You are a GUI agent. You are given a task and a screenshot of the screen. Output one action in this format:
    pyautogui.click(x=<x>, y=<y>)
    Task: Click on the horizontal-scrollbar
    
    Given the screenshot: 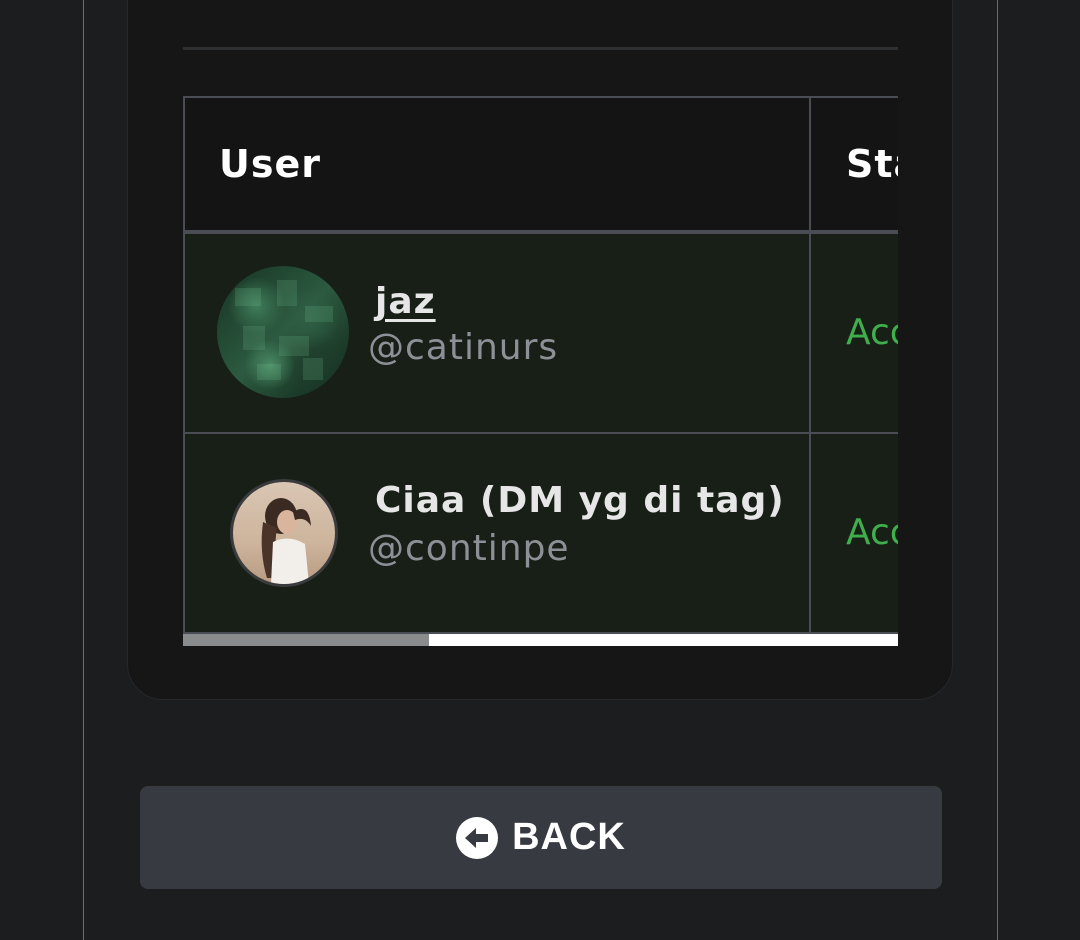 What is the action you would take?
    pyautogui.click(x=540, y=640)
    